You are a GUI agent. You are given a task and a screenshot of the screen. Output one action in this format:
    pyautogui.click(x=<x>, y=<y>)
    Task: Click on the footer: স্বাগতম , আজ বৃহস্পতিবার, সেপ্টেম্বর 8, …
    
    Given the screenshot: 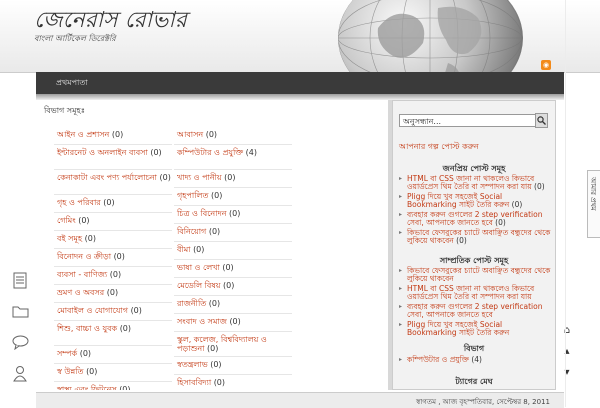 What is the action you would take?
    pyautogui.click(x=300, y=400)
    